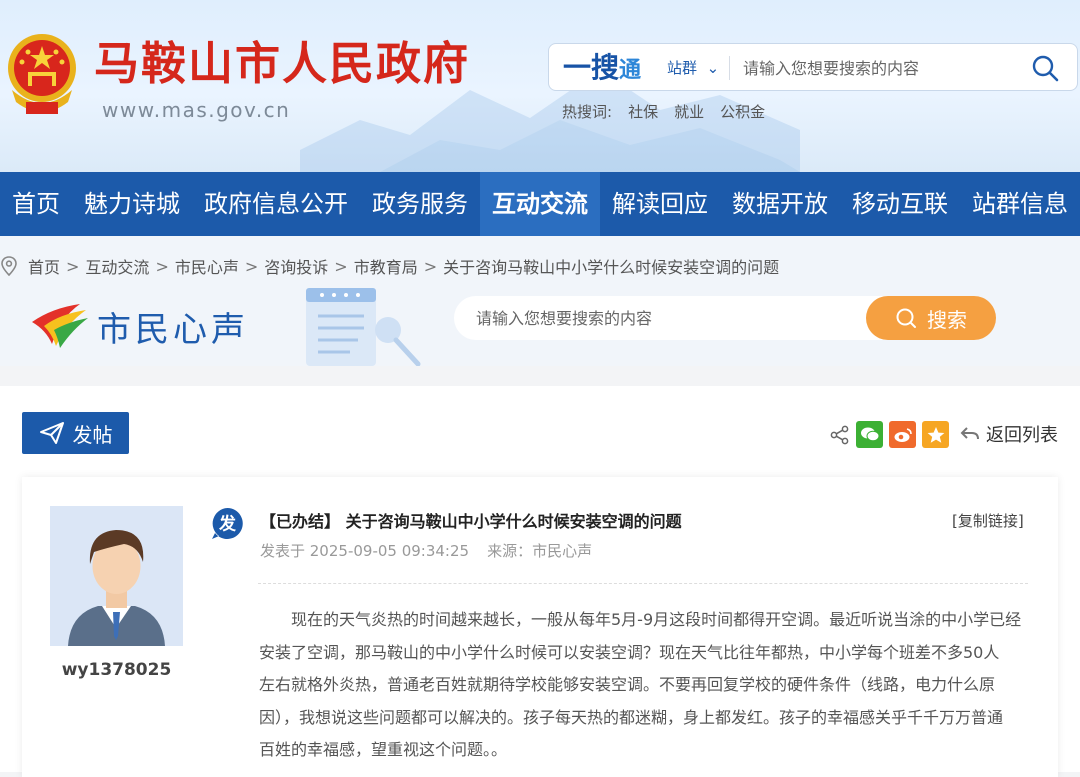  I want to click on nav-item-home: 首页, so click(36, 204).